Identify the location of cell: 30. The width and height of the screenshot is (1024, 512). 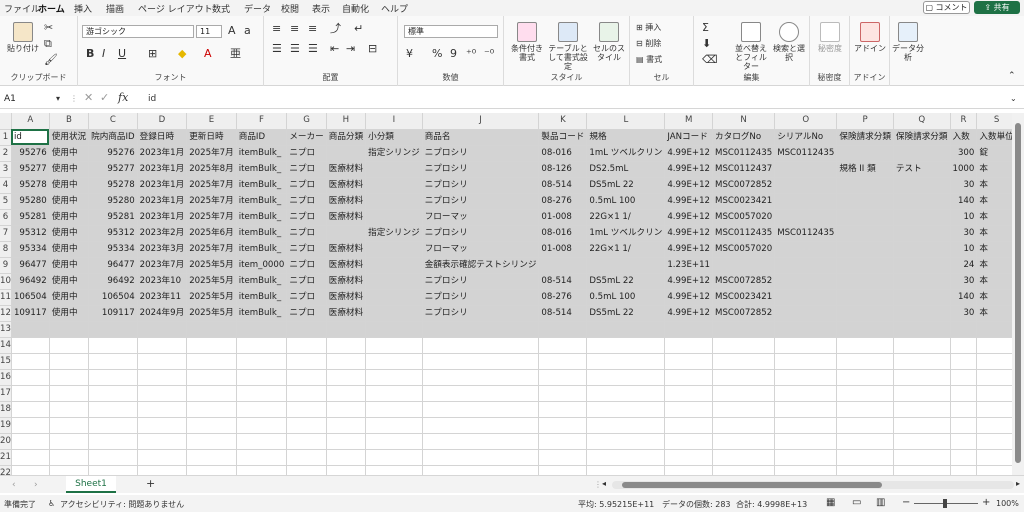
(964, 313).